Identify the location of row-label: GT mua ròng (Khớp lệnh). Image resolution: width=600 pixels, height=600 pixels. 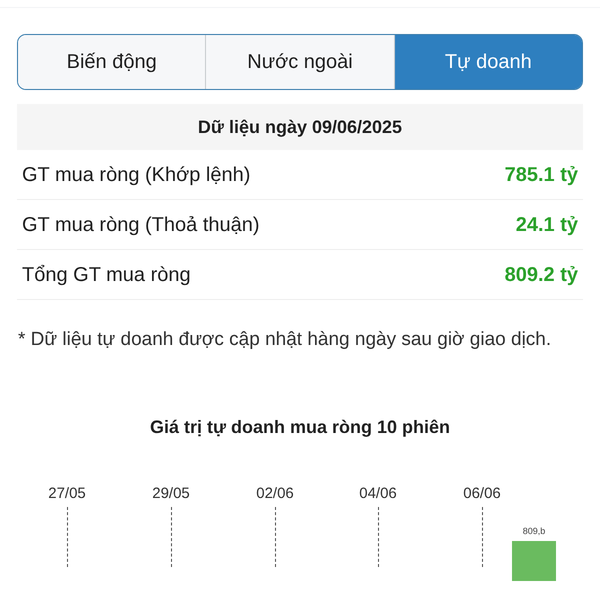
(136, 175).